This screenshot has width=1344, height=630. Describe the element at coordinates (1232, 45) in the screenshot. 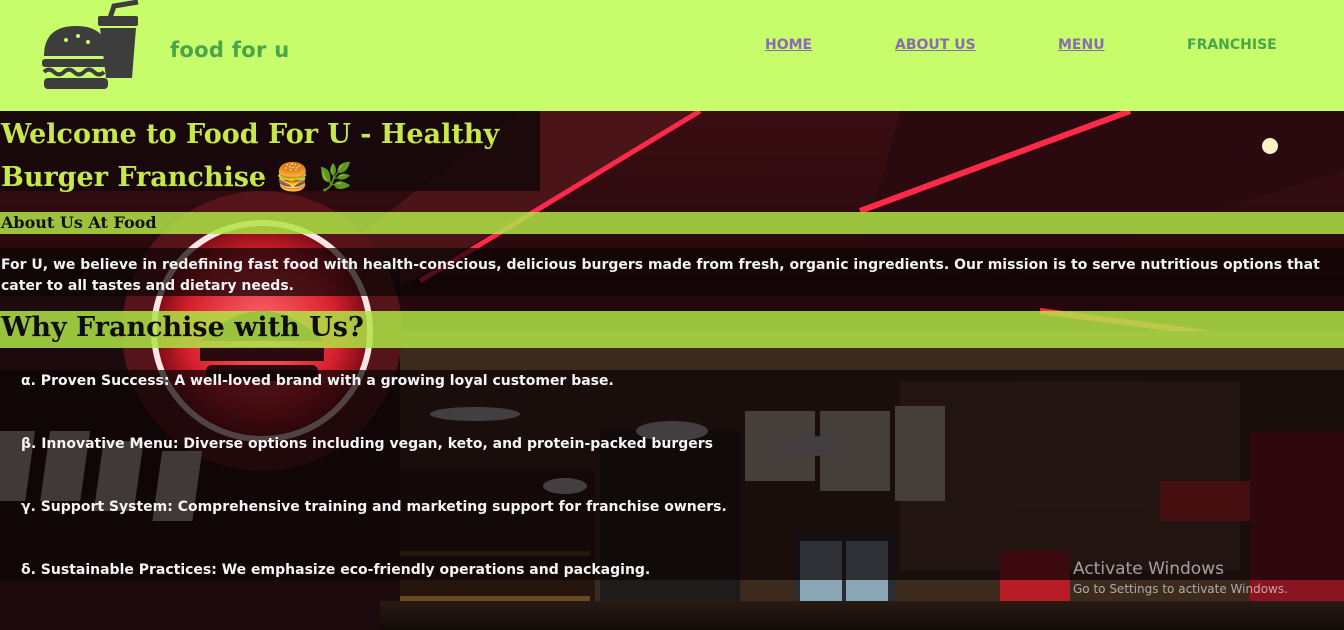

I see `nav-franchise: FRANCHISE` at that location.